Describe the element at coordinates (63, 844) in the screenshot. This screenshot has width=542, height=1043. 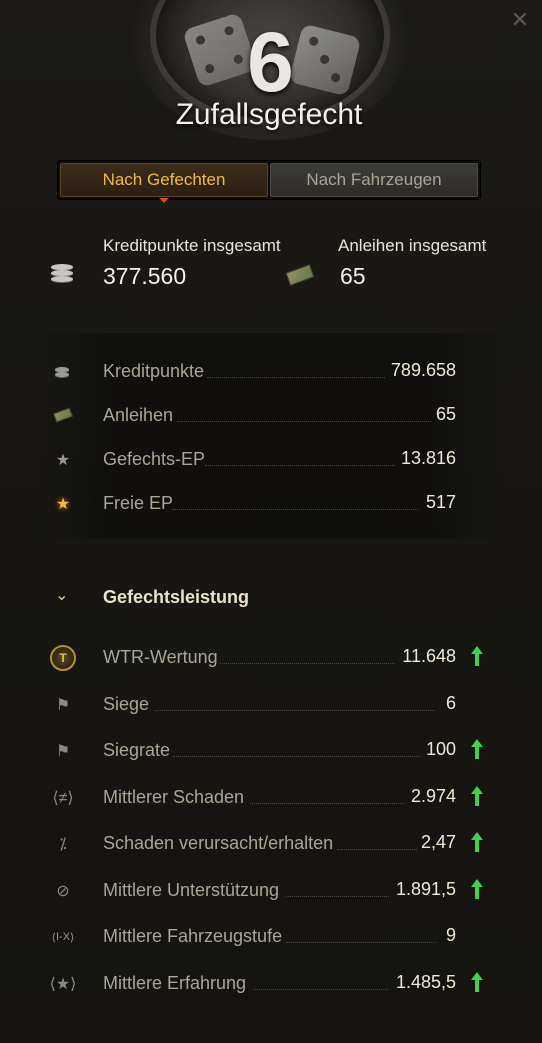
I see `damage-ratio-icon: ⁒` at that location.